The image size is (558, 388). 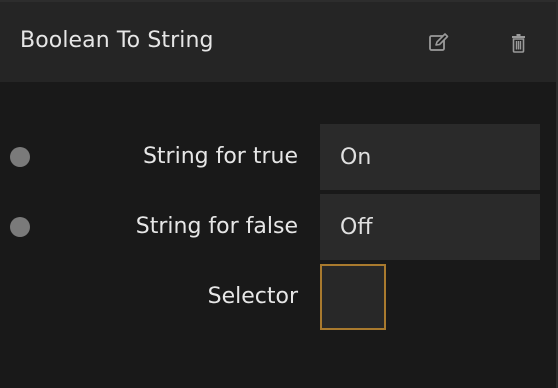 I want to click on selector-slot, so click(x=353, y=297).